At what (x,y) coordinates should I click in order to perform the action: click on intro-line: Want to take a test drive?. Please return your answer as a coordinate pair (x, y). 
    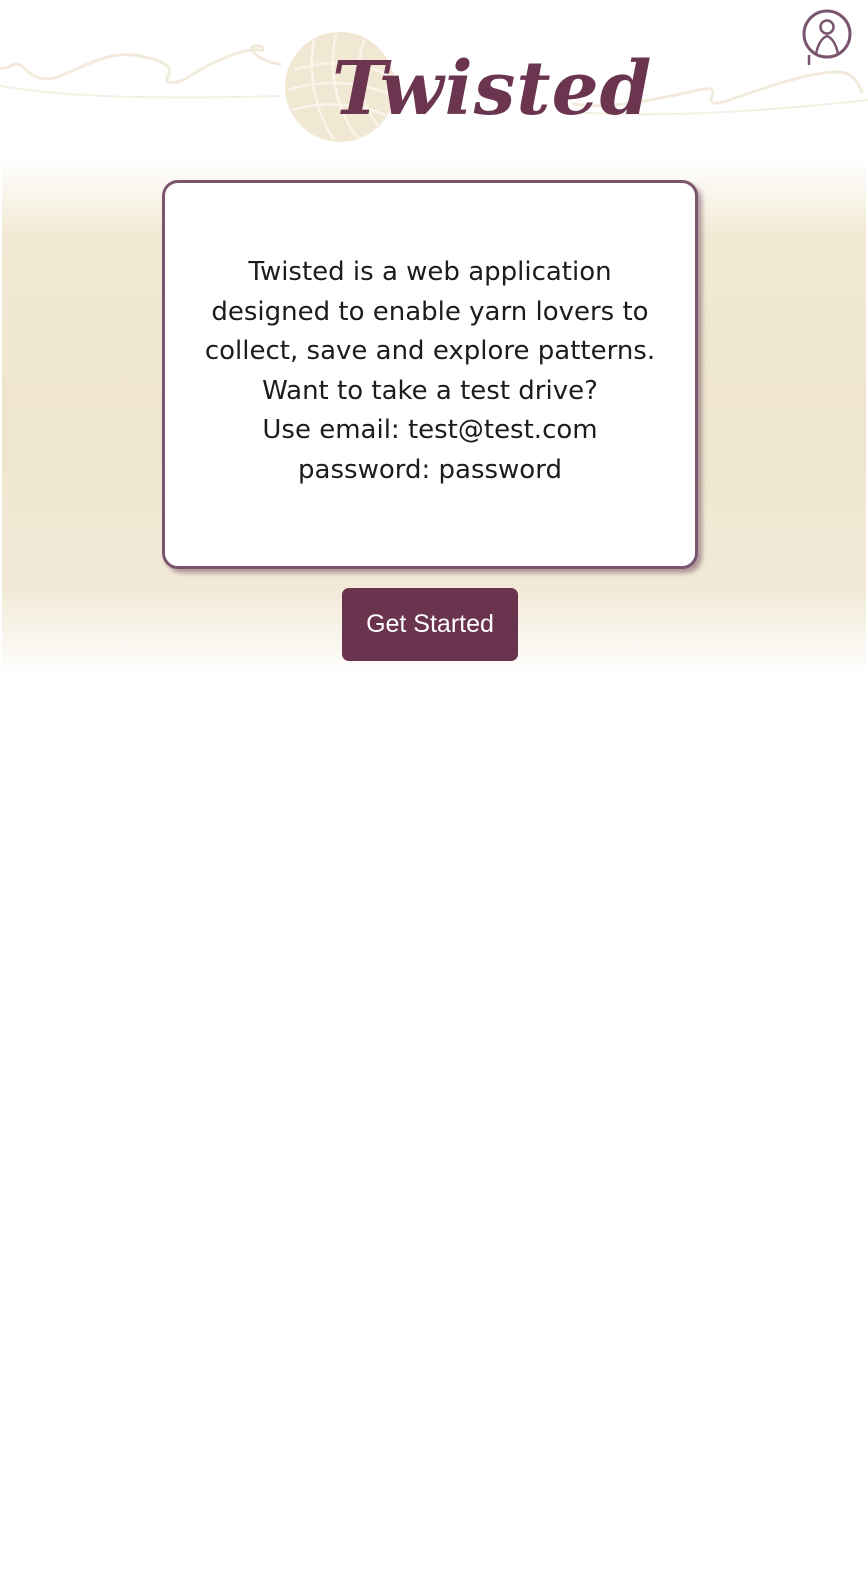
    Looking at the image, I should click on (430, 390).